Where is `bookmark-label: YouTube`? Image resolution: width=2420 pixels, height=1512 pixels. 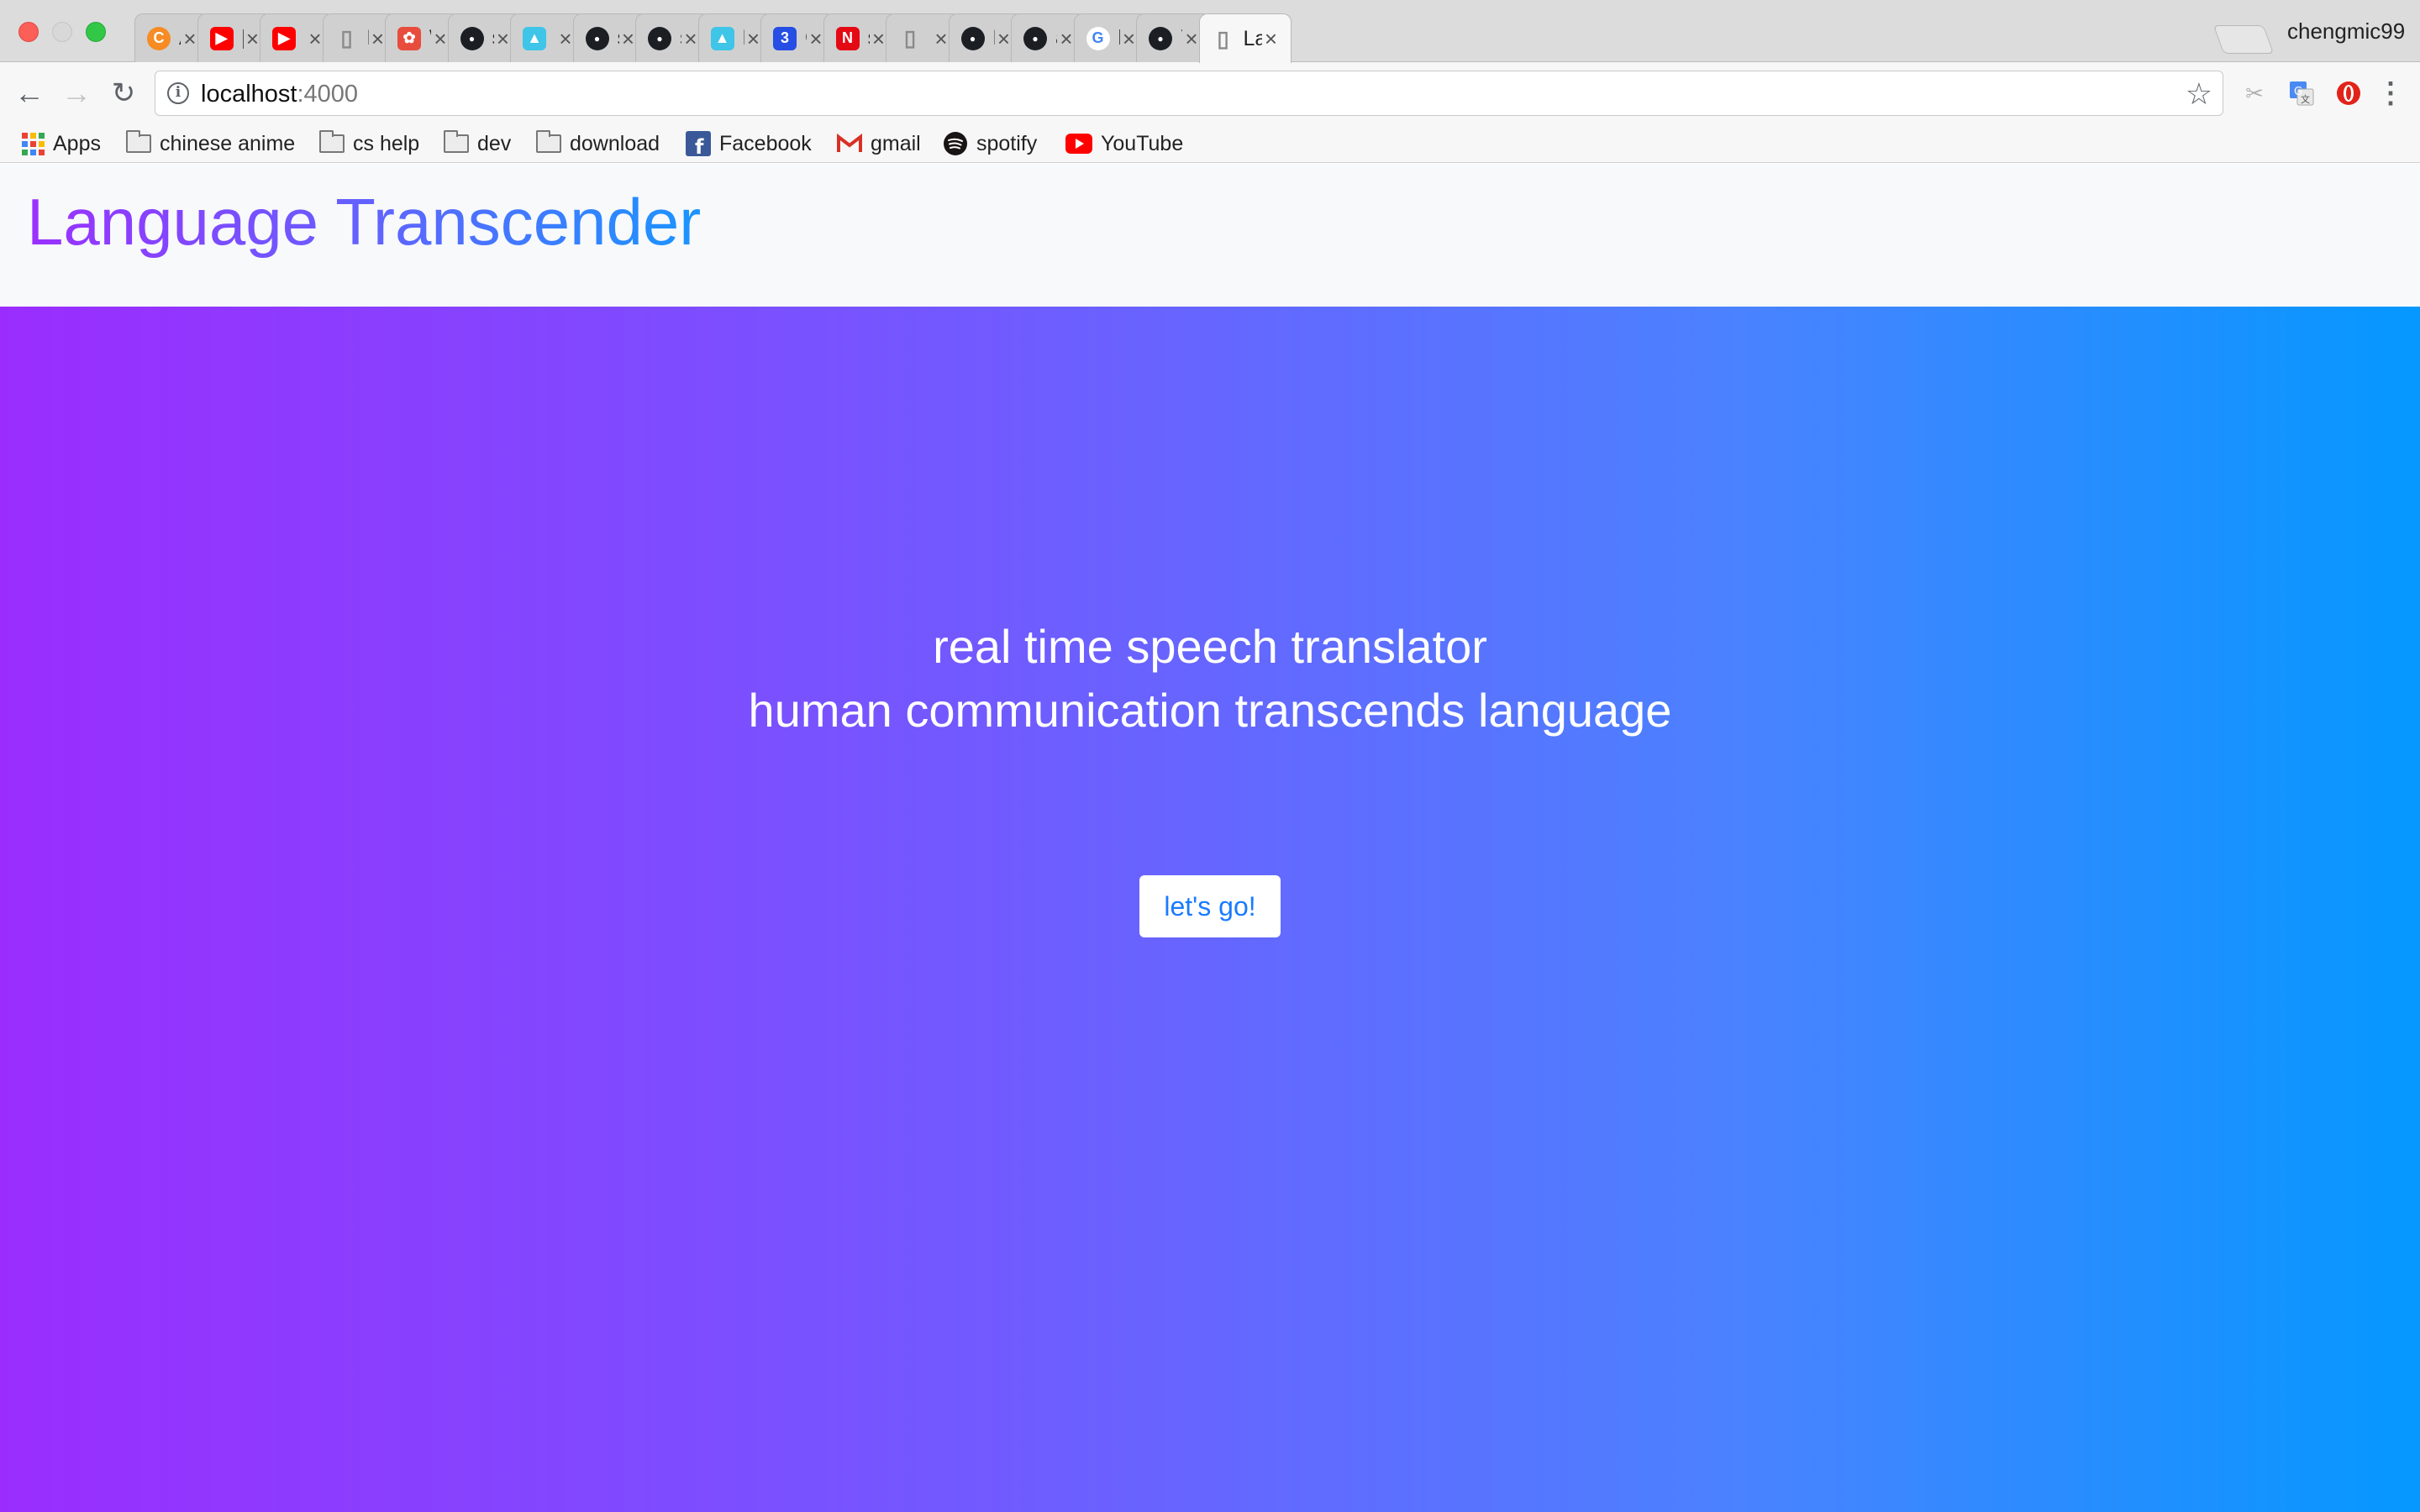
bookmark-label: YouTube is located at coordinates (1142, 143).